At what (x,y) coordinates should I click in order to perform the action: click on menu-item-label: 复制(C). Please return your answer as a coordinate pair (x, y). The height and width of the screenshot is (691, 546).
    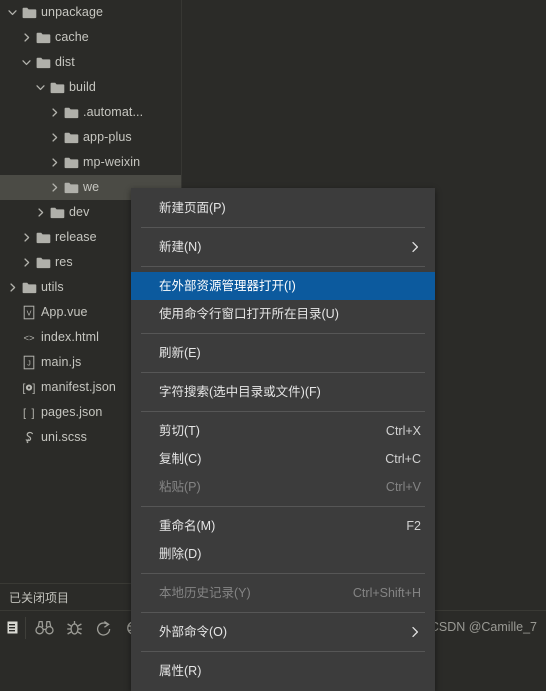
    Looking at the image, I should click on (180, 459).